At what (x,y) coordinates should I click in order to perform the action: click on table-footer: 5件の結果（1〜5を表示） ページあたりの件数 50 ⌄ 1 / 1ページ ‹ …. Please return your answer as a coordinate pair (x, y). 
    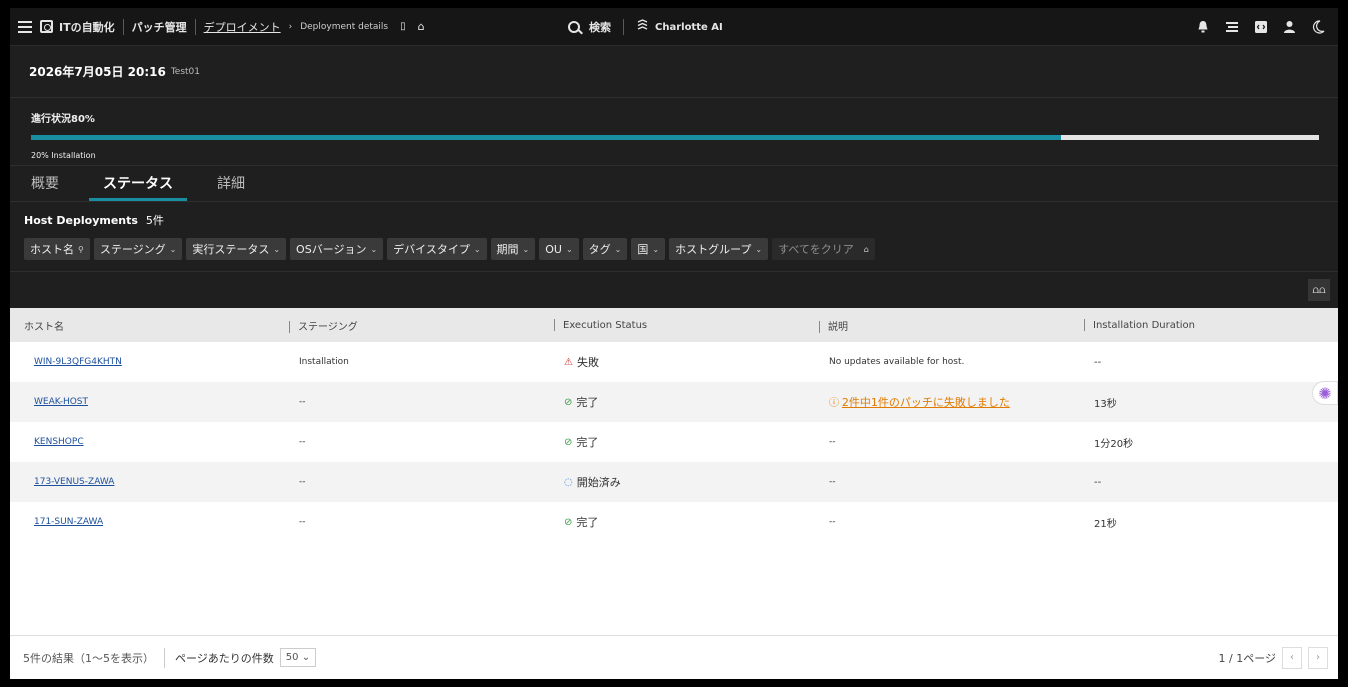
    Looking at the image, I should click on (674, 657).